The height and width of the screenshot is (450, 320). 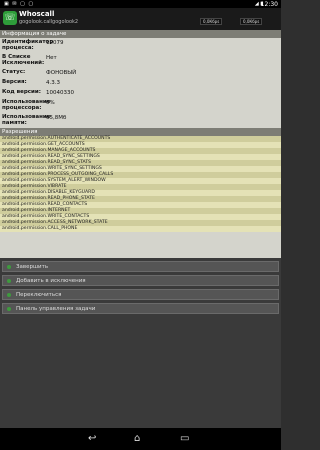 I want to click on add-to-exclusions-button: Добавить в исключения, so click(x=140, y=280).